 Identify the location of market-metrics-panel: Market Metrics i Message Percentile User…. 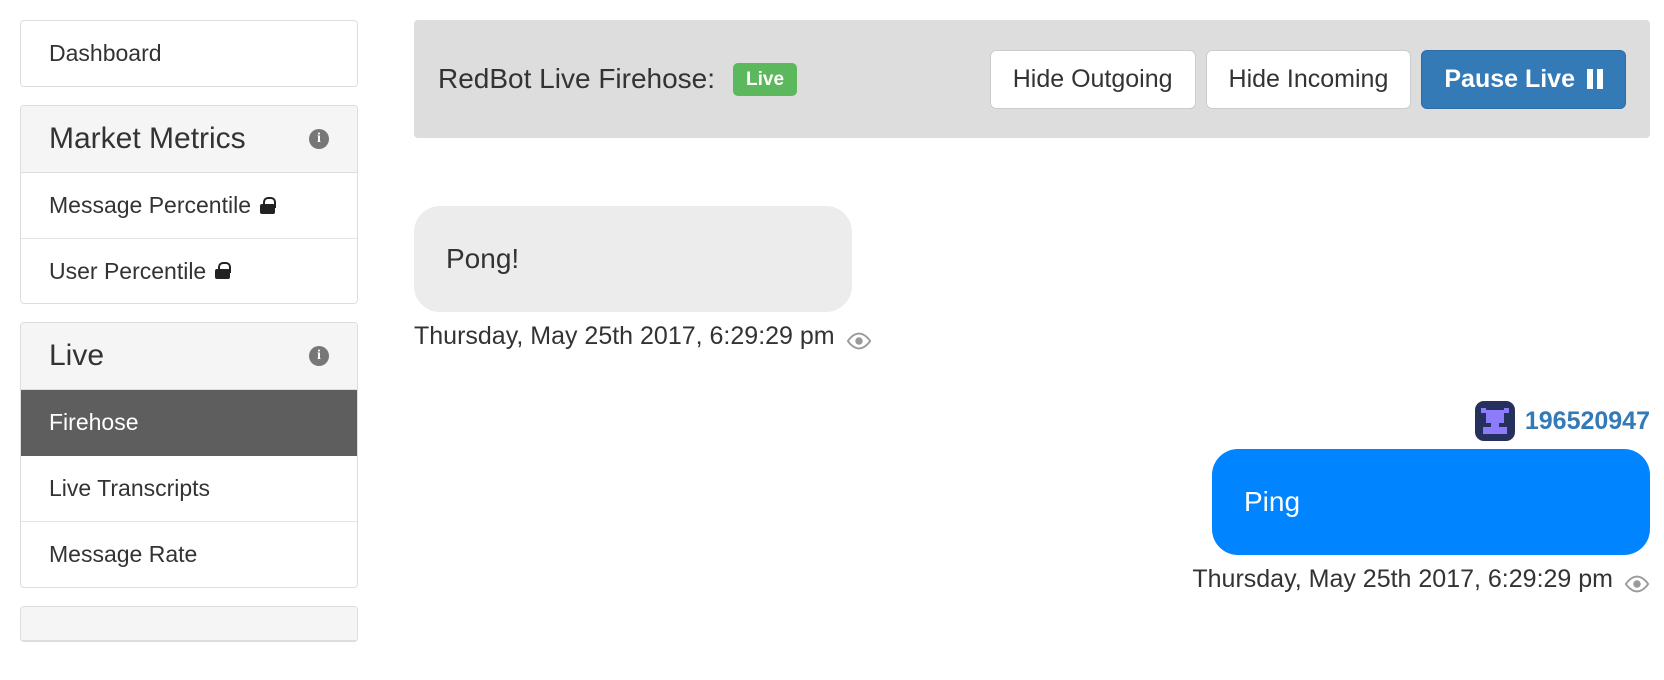
(189, 204).